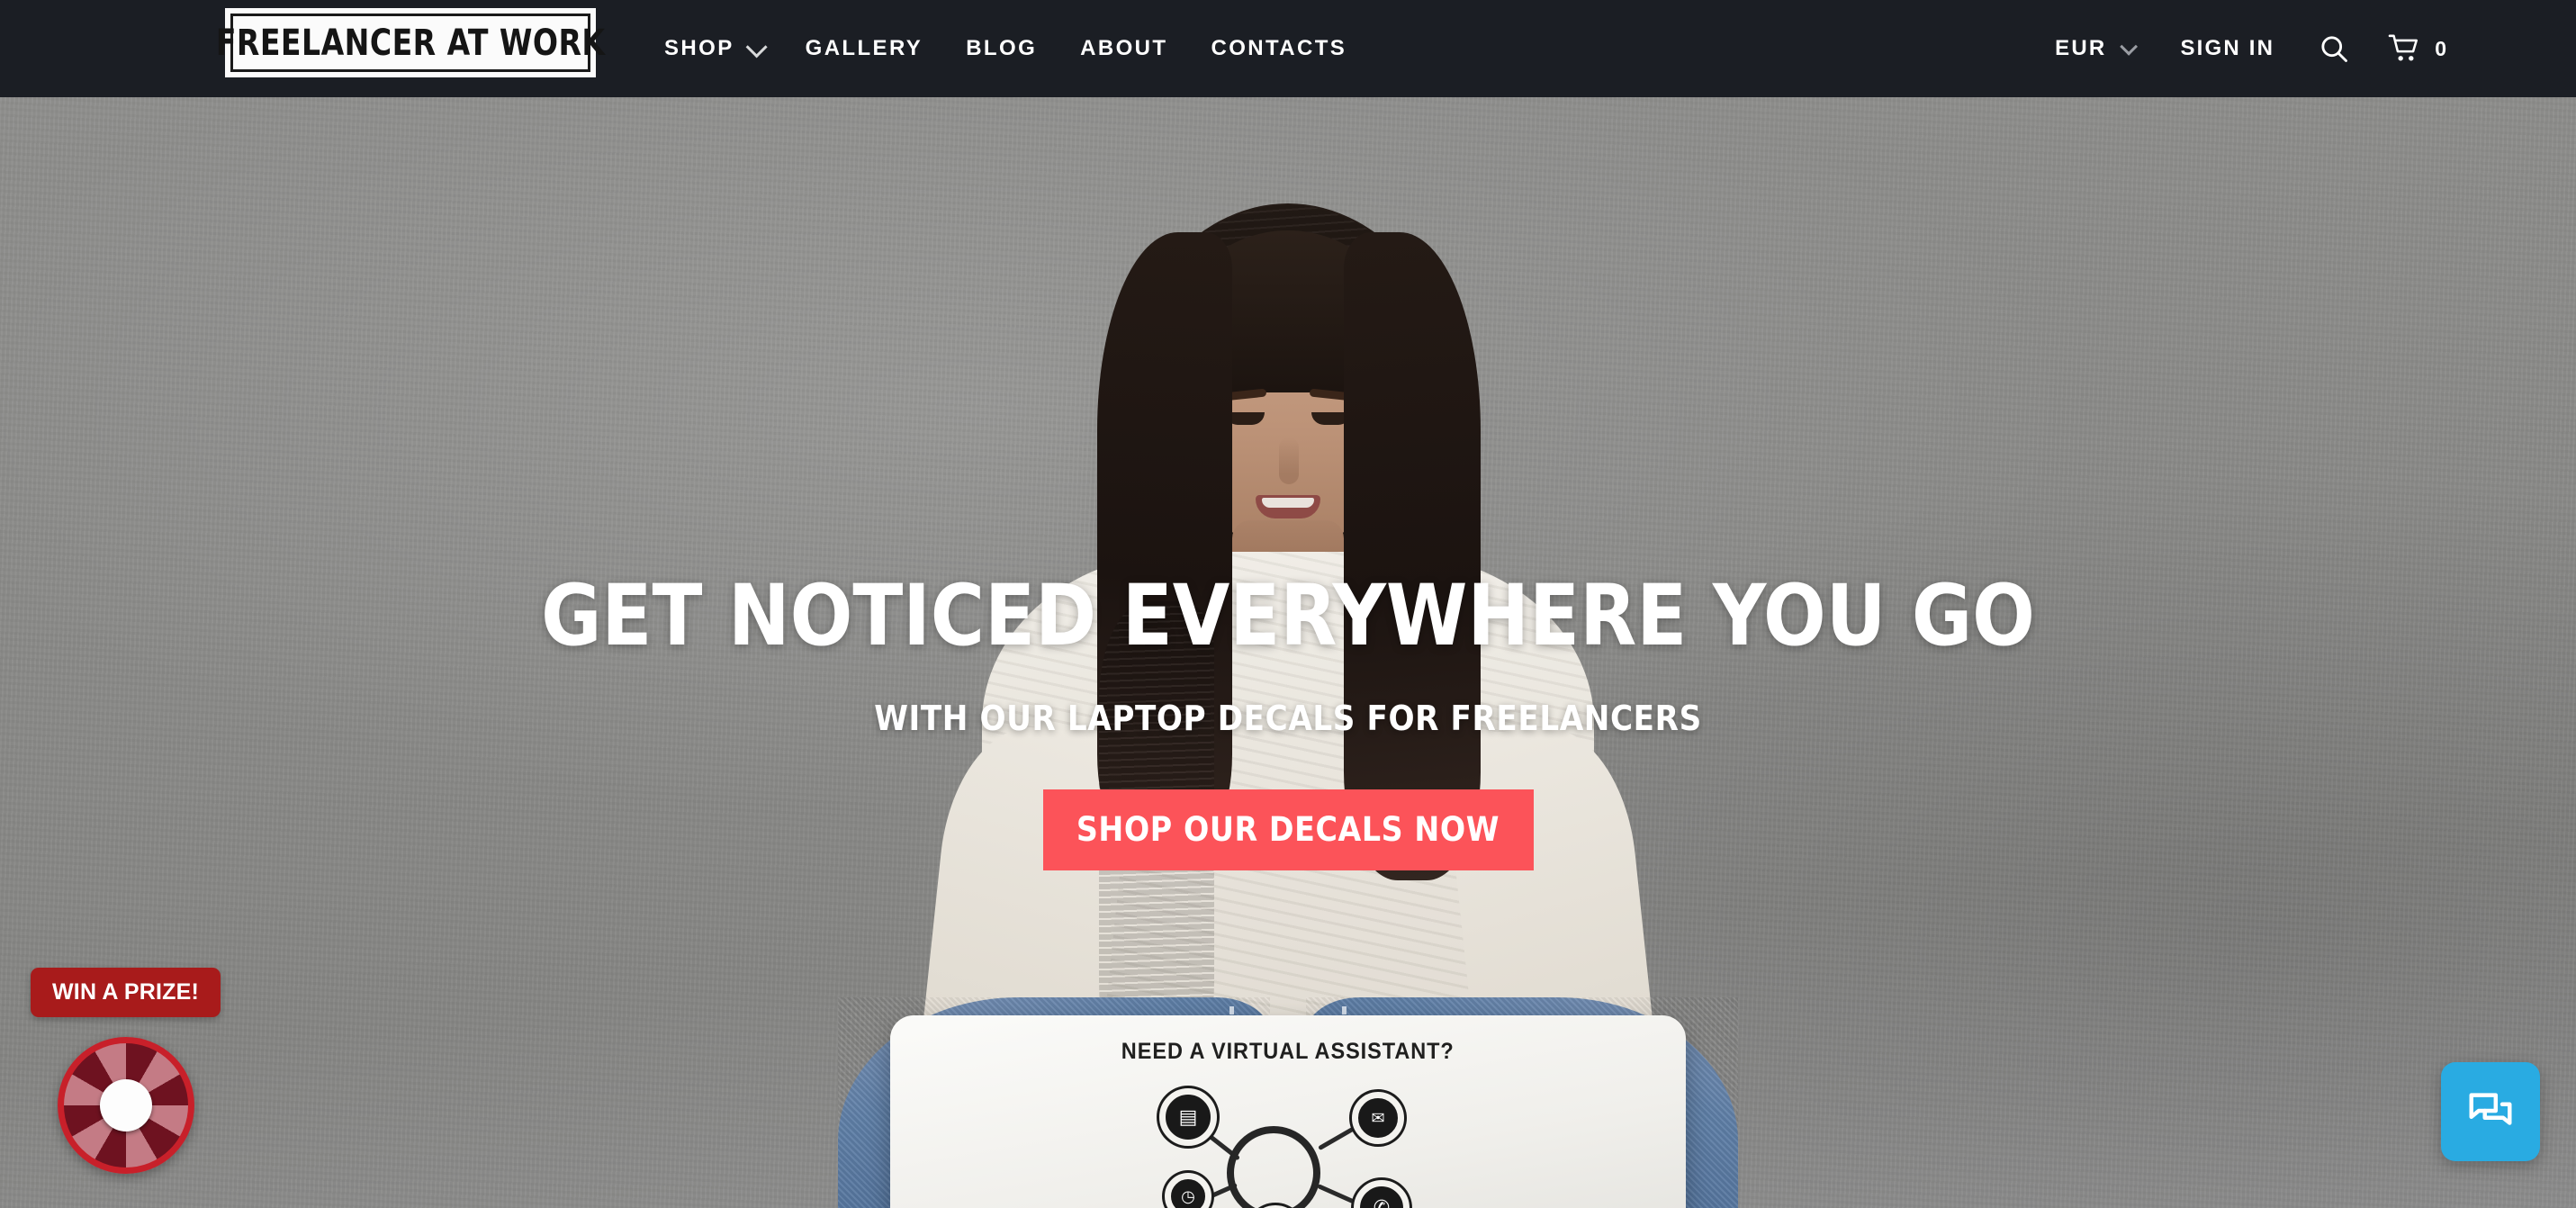 This screenshot has height=1208, width=2576. What do you see at coordinates (1288, 829) in the screenshot?
I see `shop-decals-button: SHOP OUR DECALS NOW` at bounding box center [1288, 829].